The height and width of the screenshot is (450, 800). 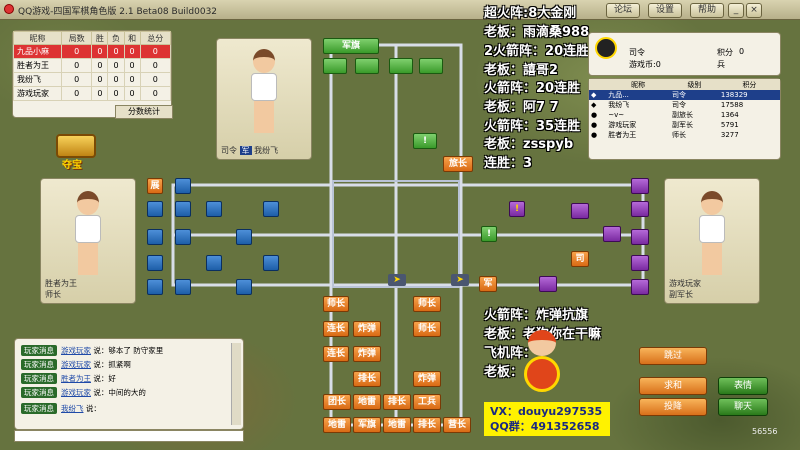 I want to click on piece-bottom: 军旗, so click(x=367, y=425).